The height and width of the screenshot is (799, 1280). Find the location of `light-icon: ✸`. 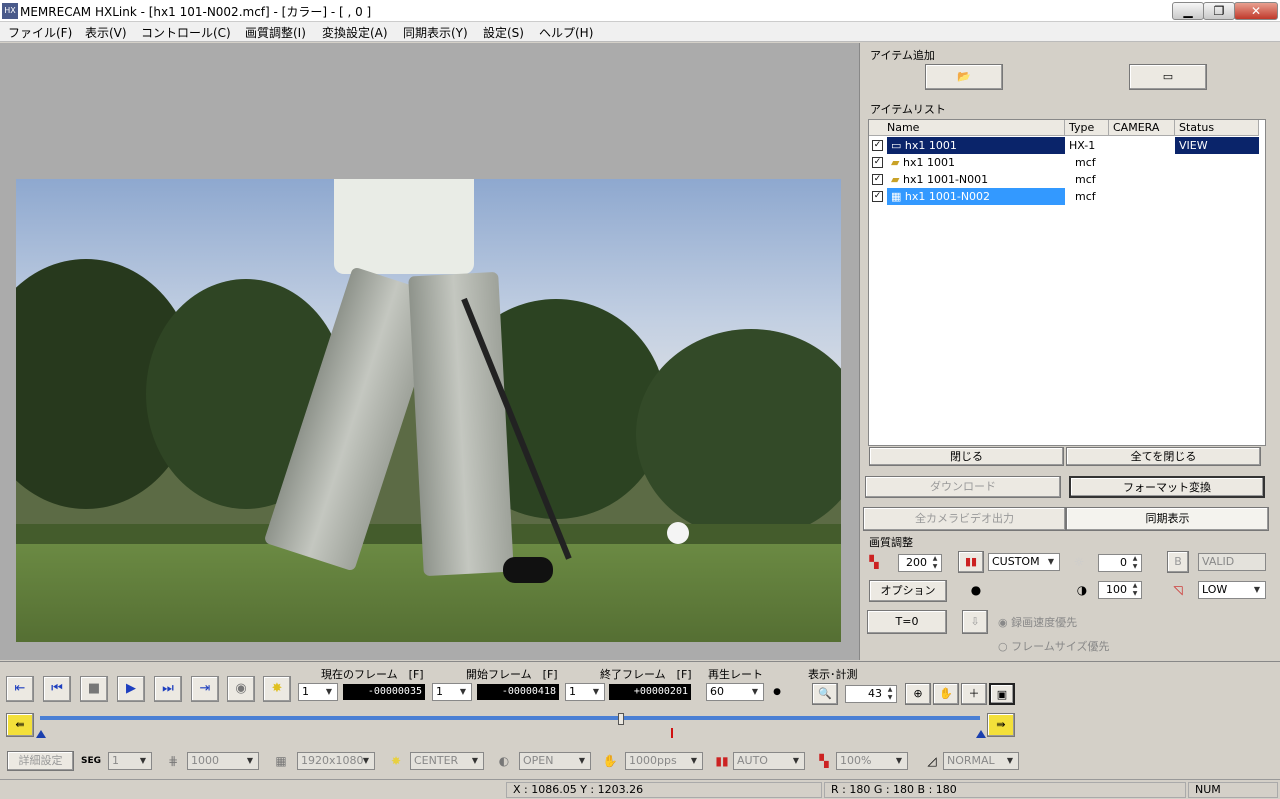

light-icon: ✸ is located at coordinates (277, 689).